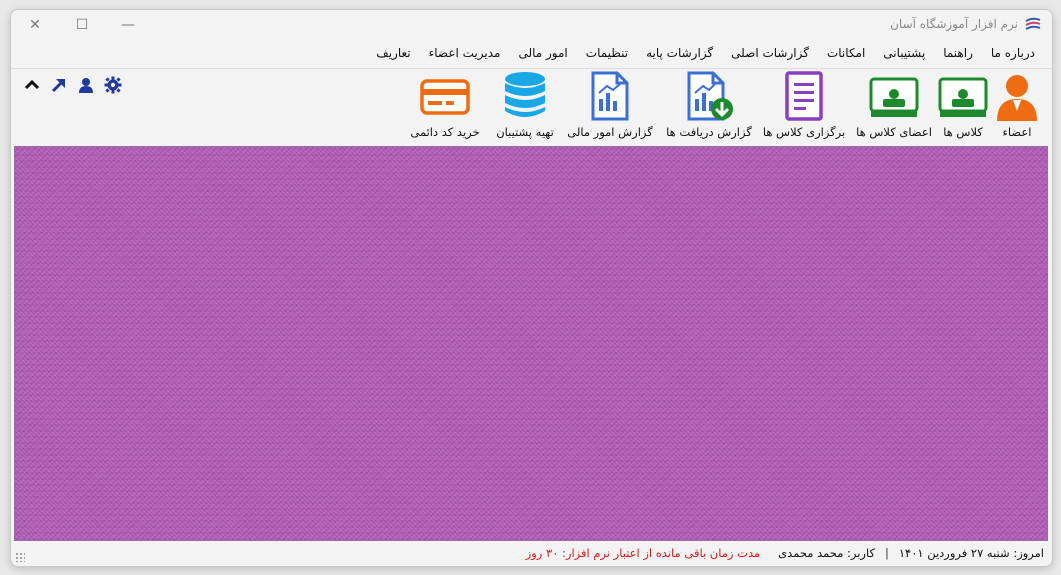  I want to click on minimize-button: —, so click(128, 25).